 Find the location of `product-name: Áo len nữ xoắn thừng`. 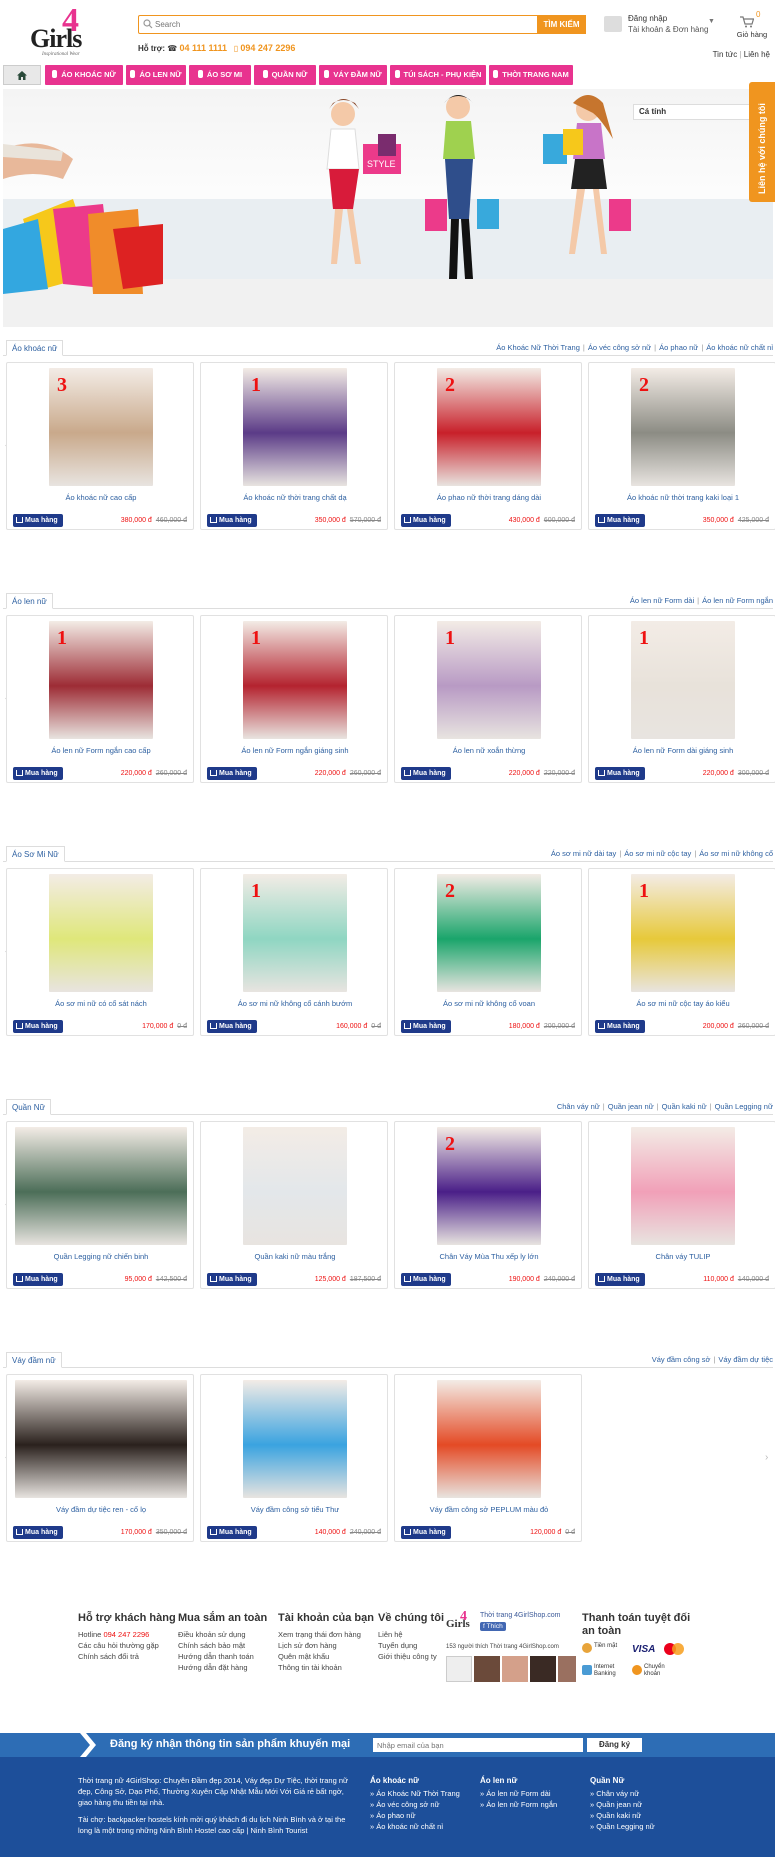

product-name: Áo len nữ xoắn thừng is located at coordinates (489, 750).